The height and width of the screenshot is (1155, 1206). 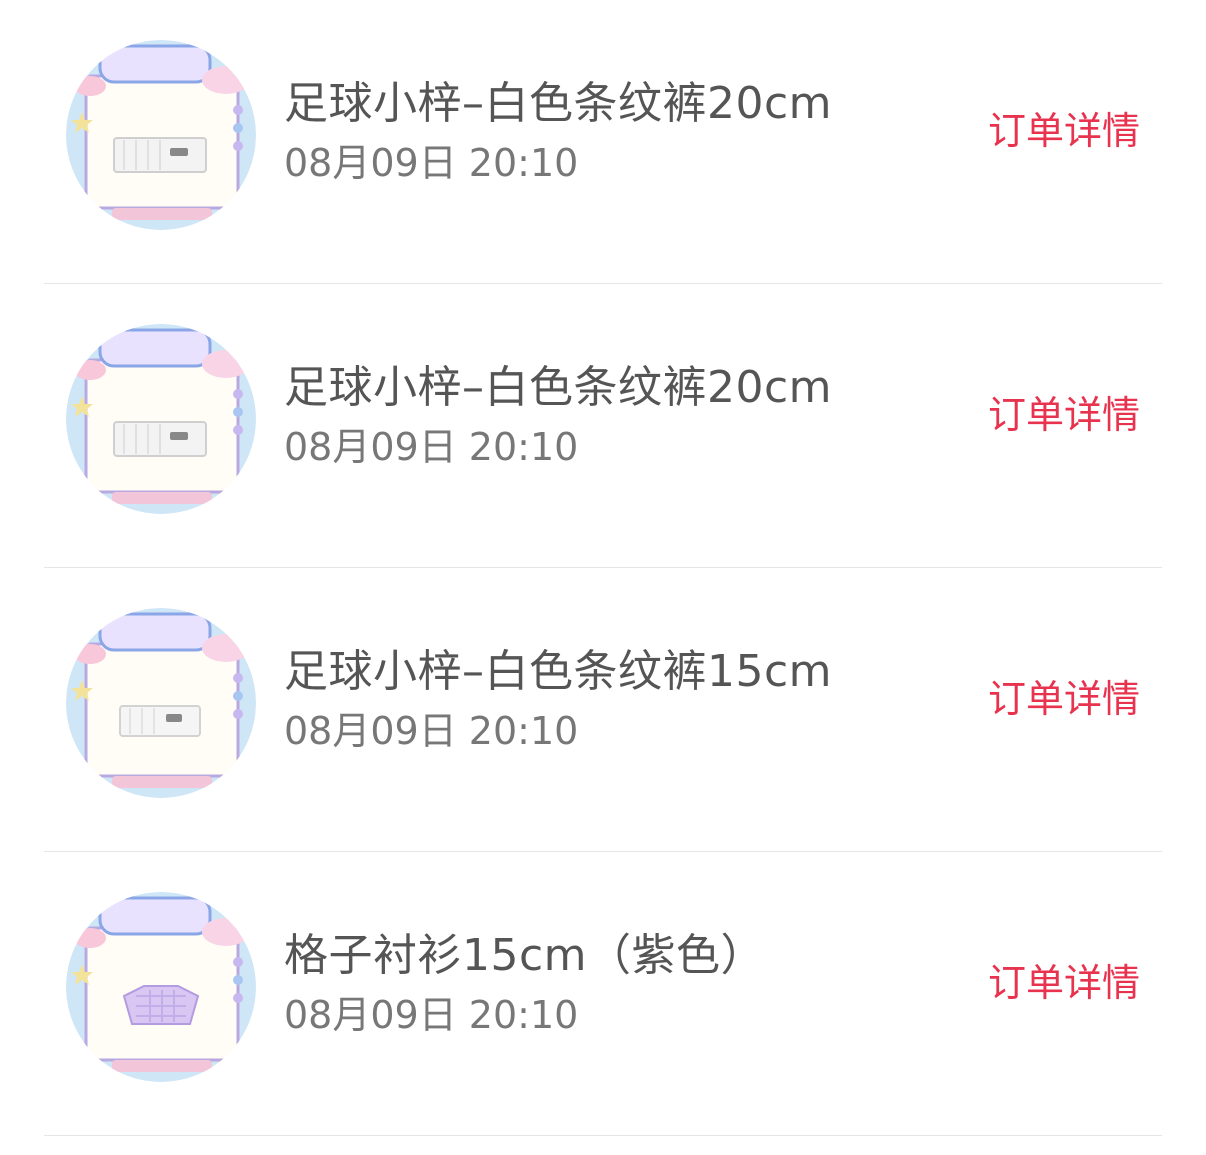 What do you see at coordinates (524, 984) in the screenshot?
I see `order-info: 格子衬衫15cm（紫色） 08月09日 20:10` at bounding box center [524, 984].